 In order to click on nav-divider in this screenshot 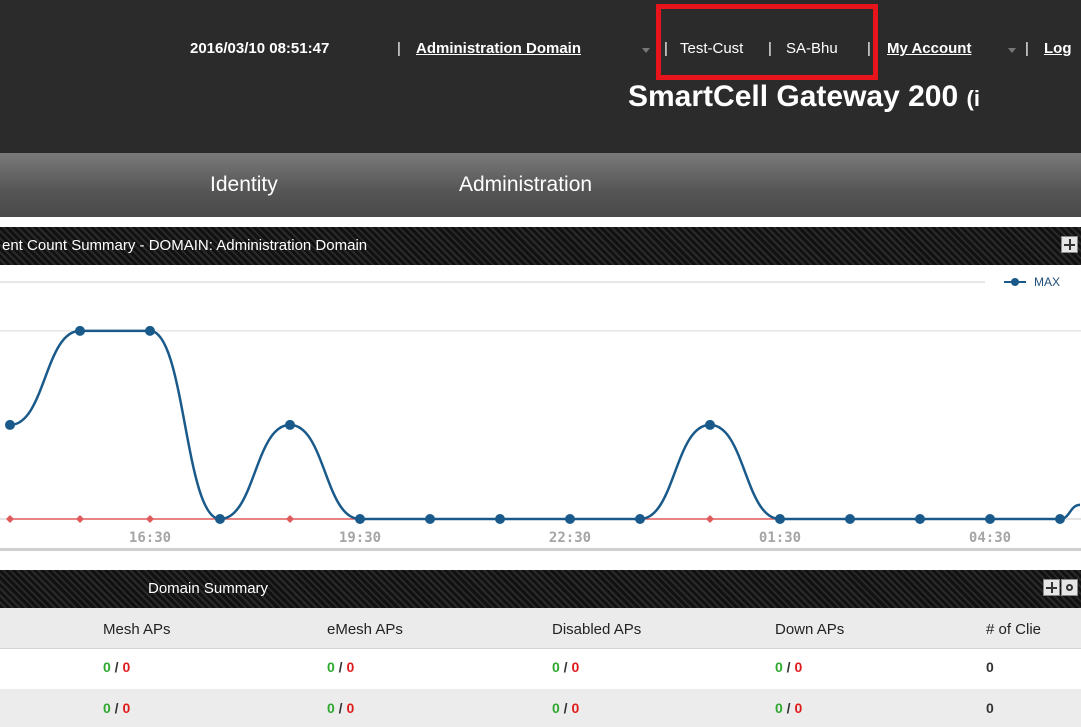, I will do `click(540, 221)`.